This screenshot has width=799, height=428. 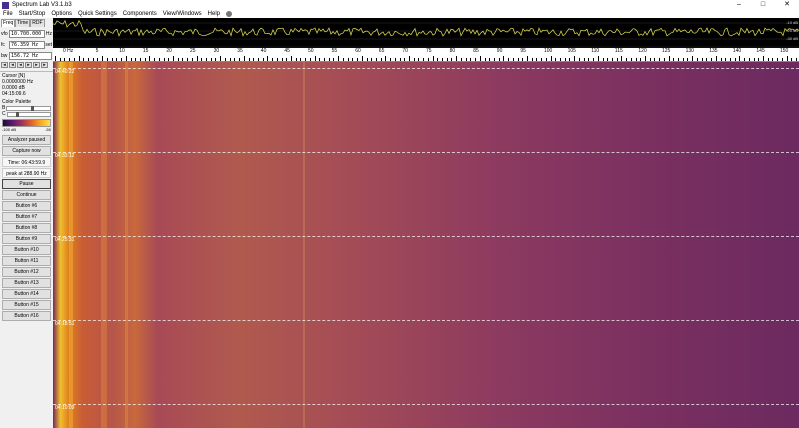 What do you see at coordinates (666, 51) in the screenshot?
I see `scale-tick-label: 125` at bounding box center [666, 51].